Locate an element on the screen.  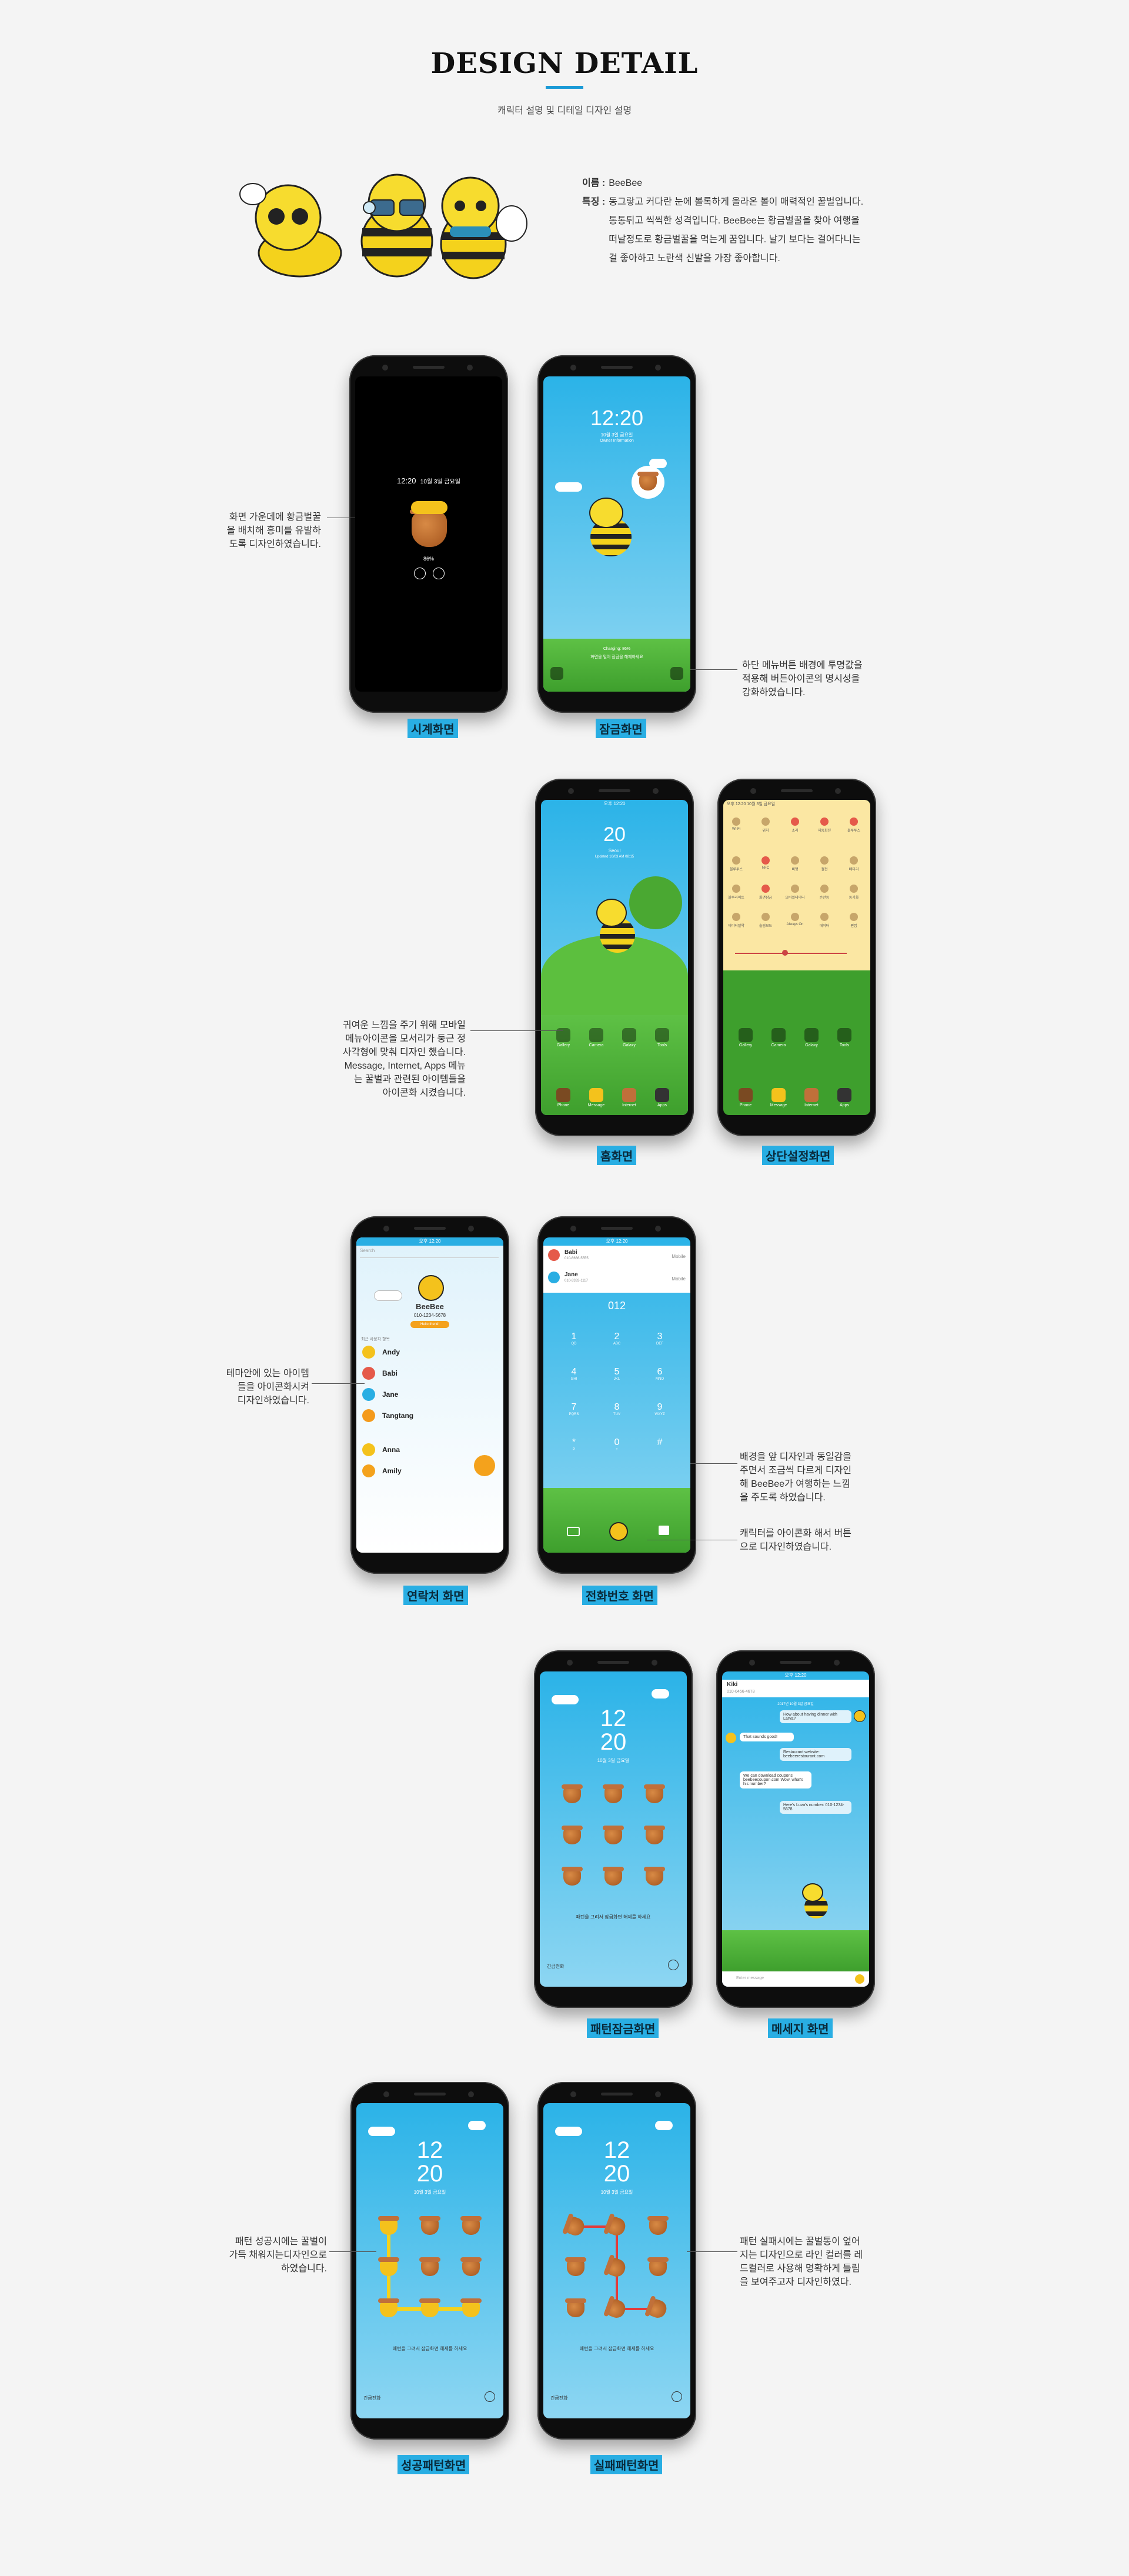
qs-toggle: NFC is located at coordinates (765, 863).